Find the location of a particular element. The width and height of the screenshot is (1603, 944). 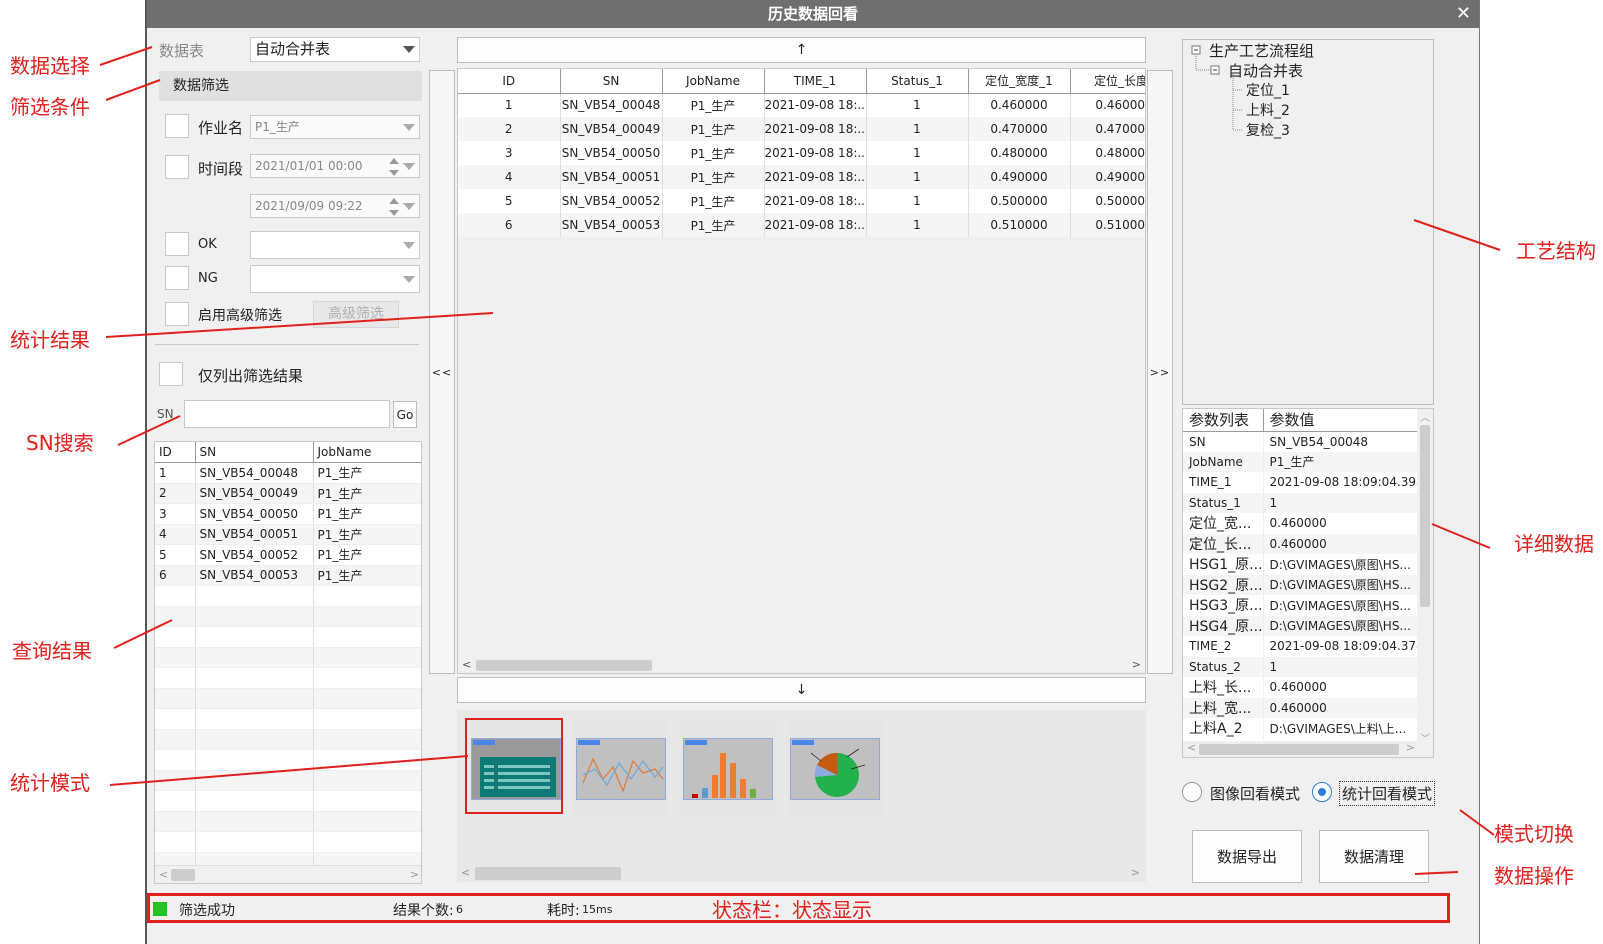

image-mode-label: 图像回看模式 is located at coordinates (1255, 793).